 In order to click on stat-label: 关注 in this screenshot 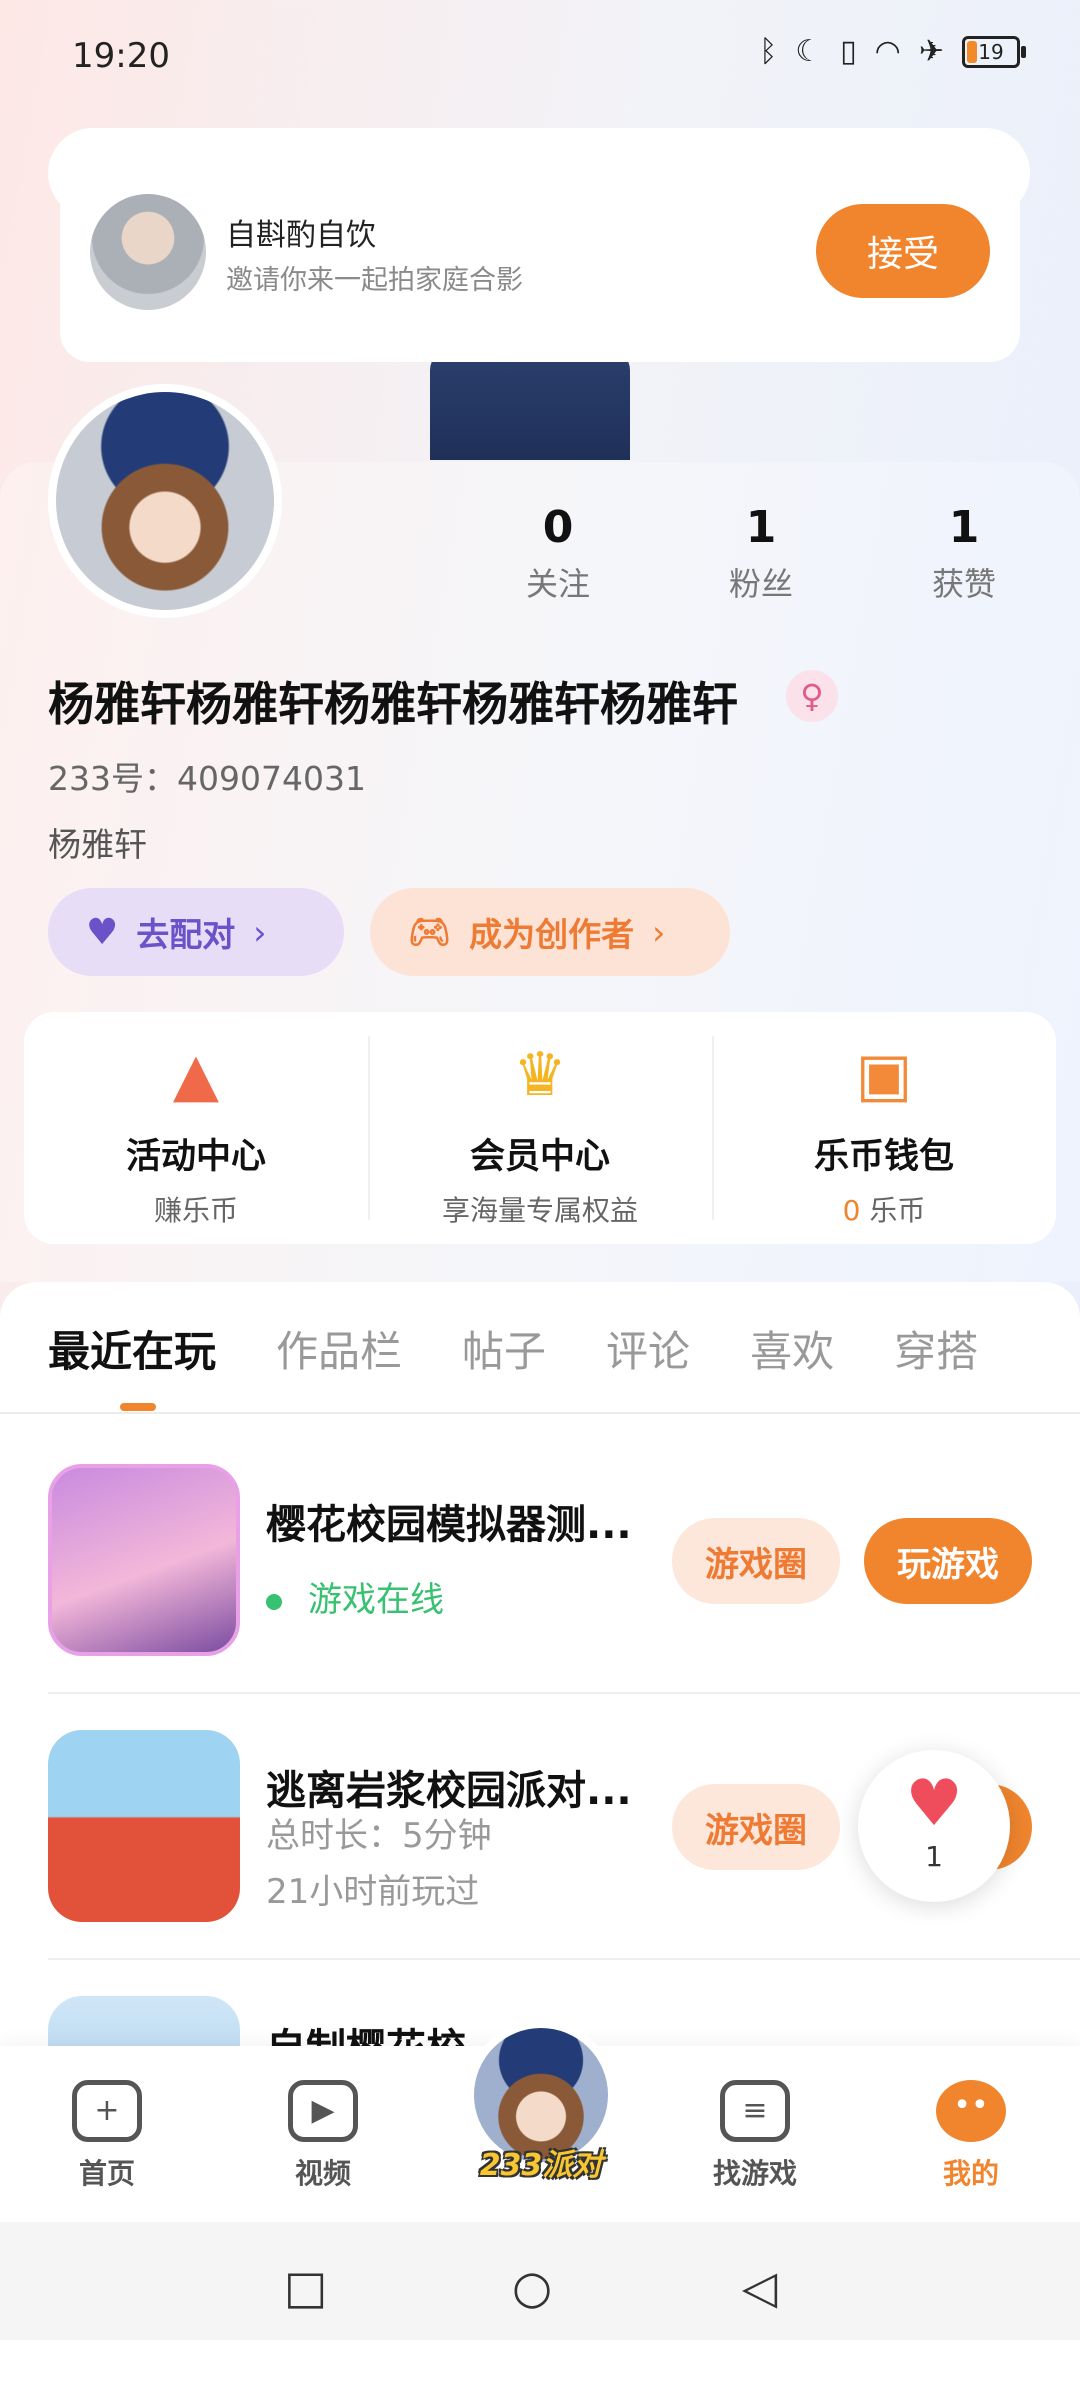, I will do `click(557, 584)`.